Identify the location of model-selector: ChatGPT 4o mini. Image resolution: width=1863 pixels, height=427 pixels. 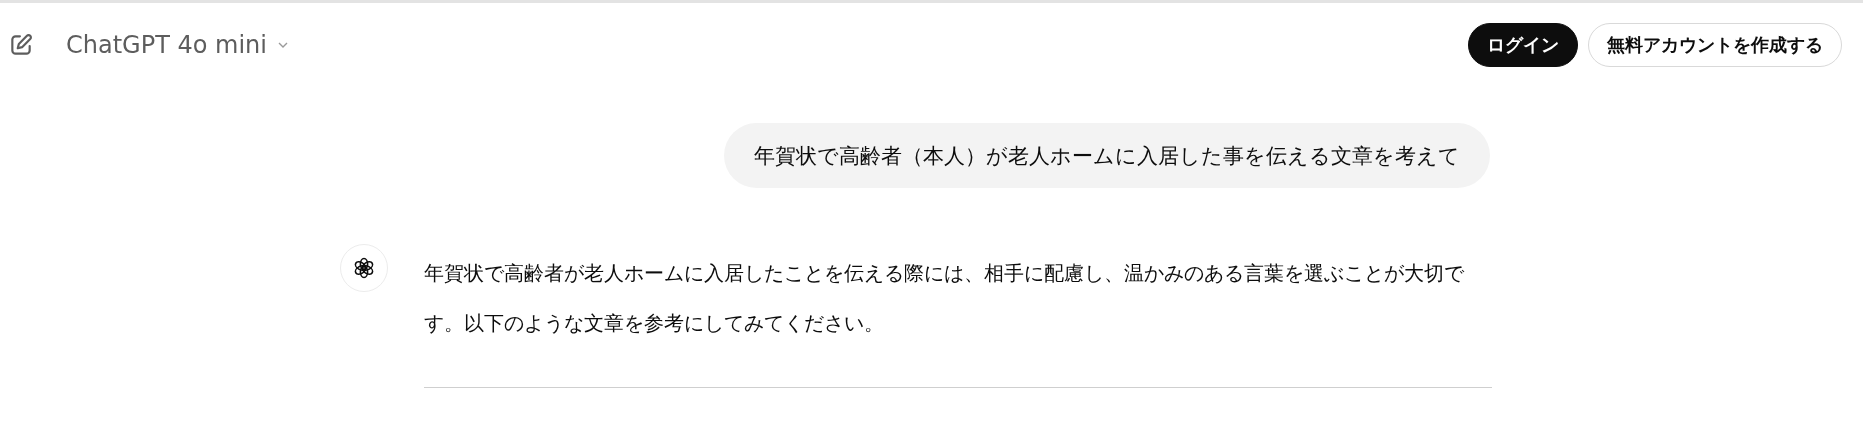
(178, 45).